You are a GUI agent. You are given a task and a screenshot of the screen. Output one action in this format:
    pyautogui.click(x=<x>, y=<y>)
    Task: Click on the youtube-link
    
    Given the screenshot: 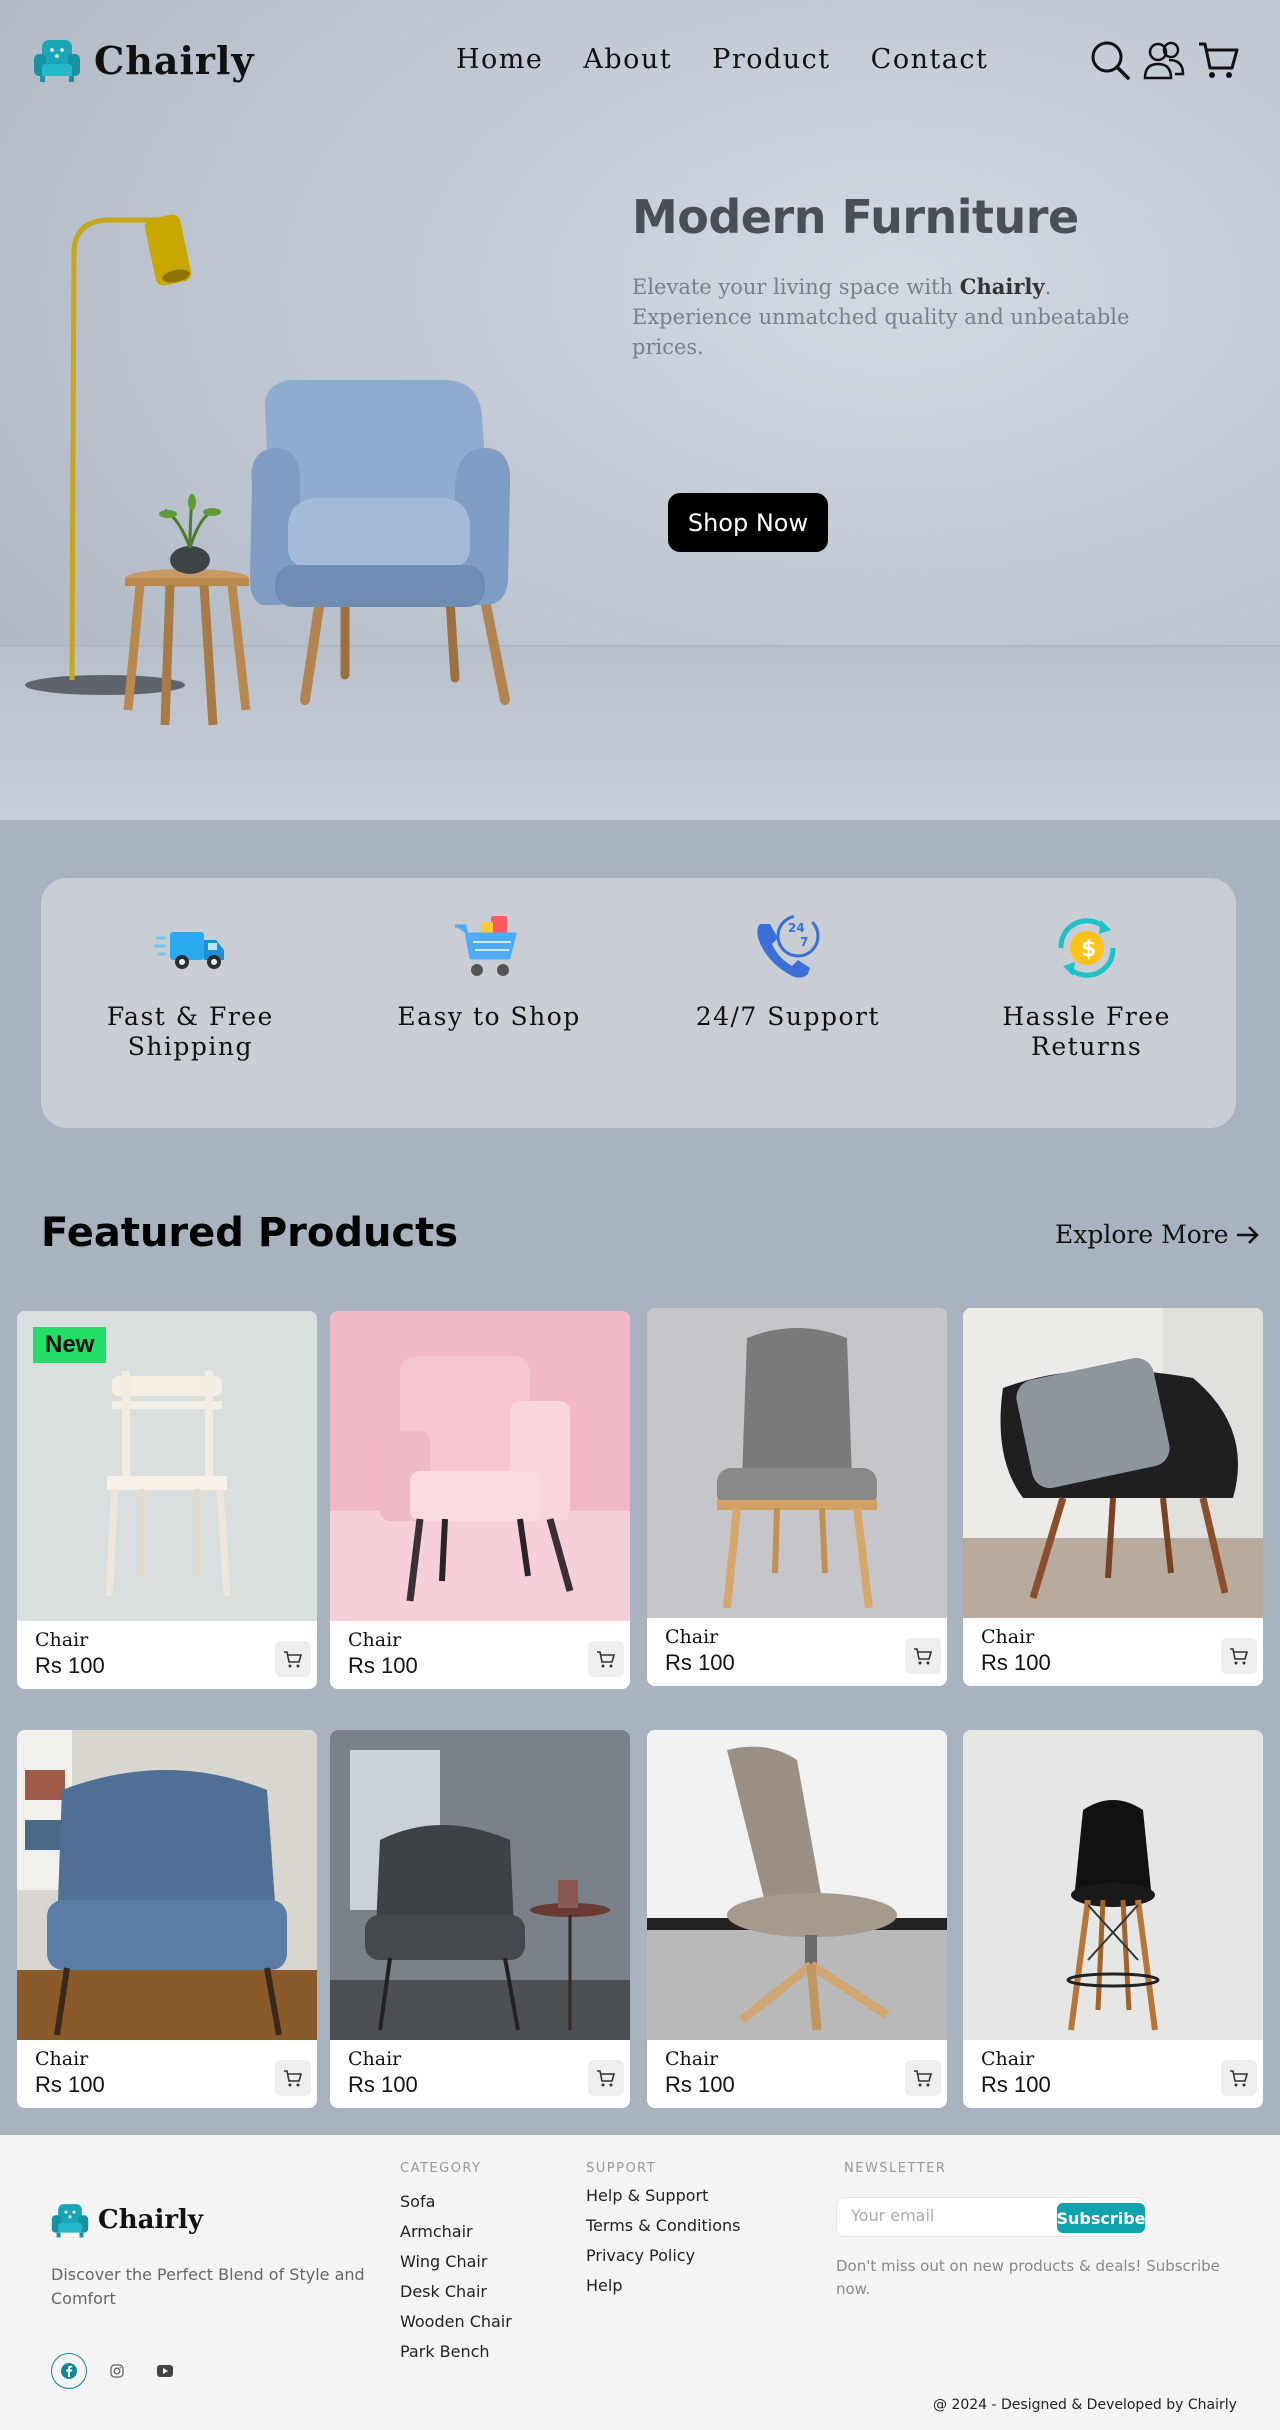 What is the action you would take?
    pyautogui.click(x=165, y=2371)
    